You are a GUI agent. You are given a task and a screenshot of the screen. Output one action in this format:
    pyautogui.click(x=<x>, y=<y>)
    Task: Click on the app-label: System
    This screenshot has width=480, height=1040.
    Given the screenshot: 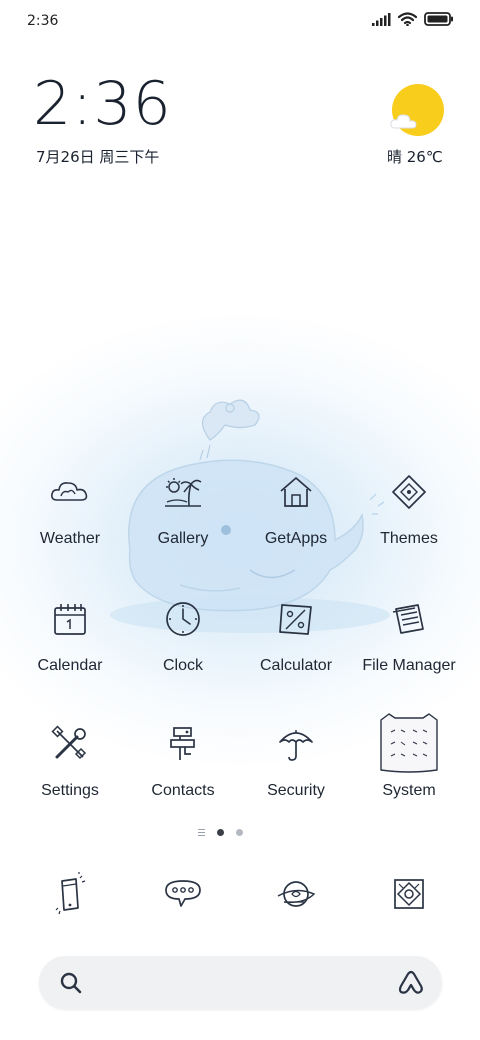 What is the action you would take?
    pyautogui.click(x=409, y=790)
    